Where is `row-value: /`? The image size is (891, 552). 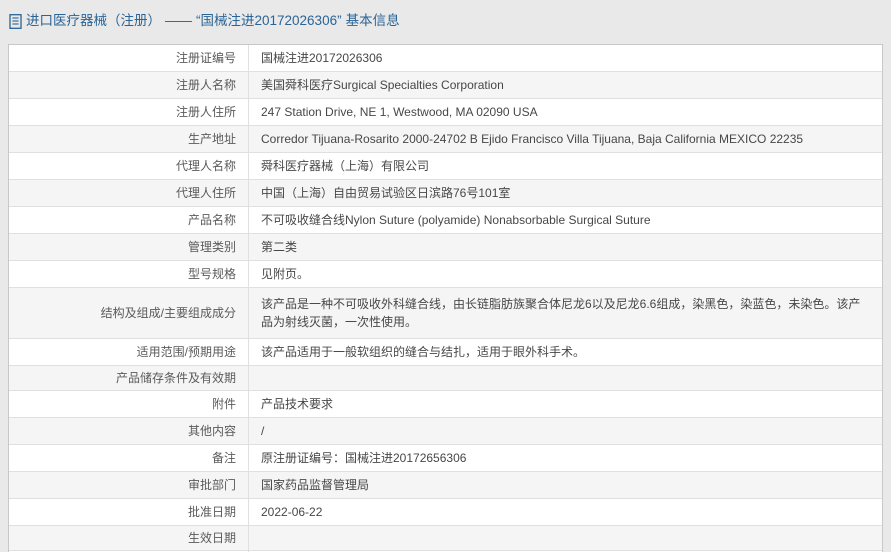
row-value: / is located at coordinates (263, 431).